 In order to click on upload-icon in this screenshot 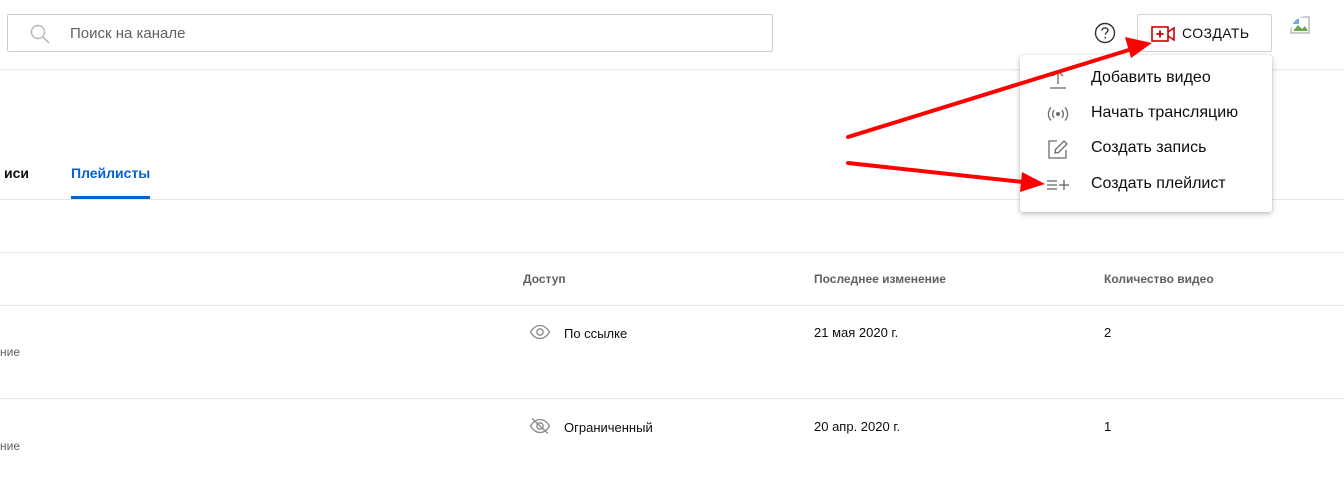, I will do `click(1058, 79)`.